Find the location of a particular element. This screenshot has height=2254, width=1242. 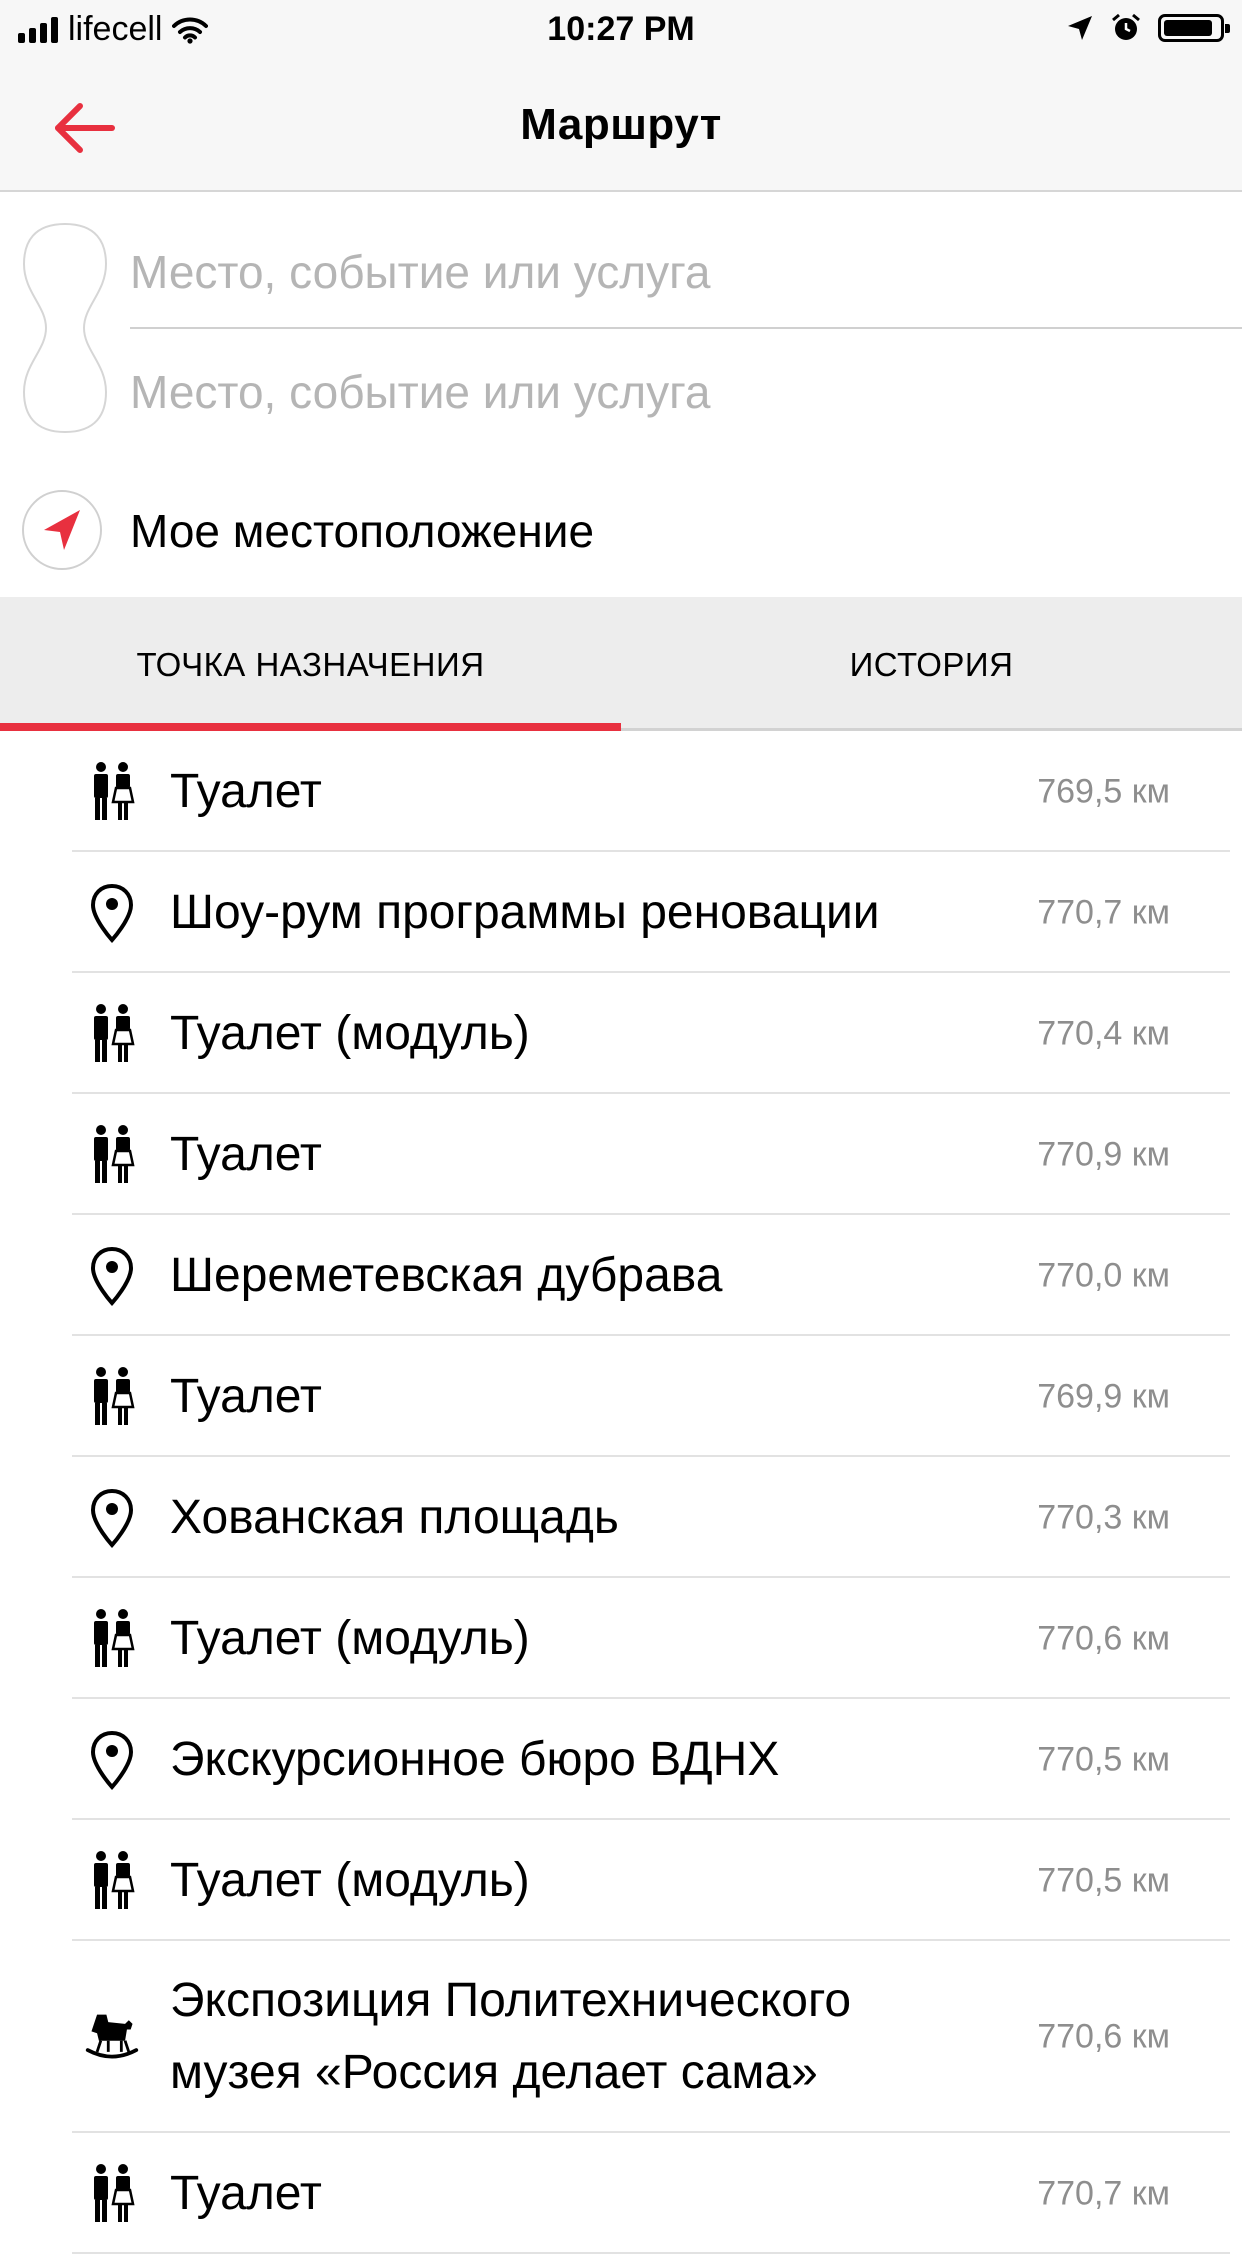

list-item: Туалет 769,5 км is located at coordinates (621, 791).